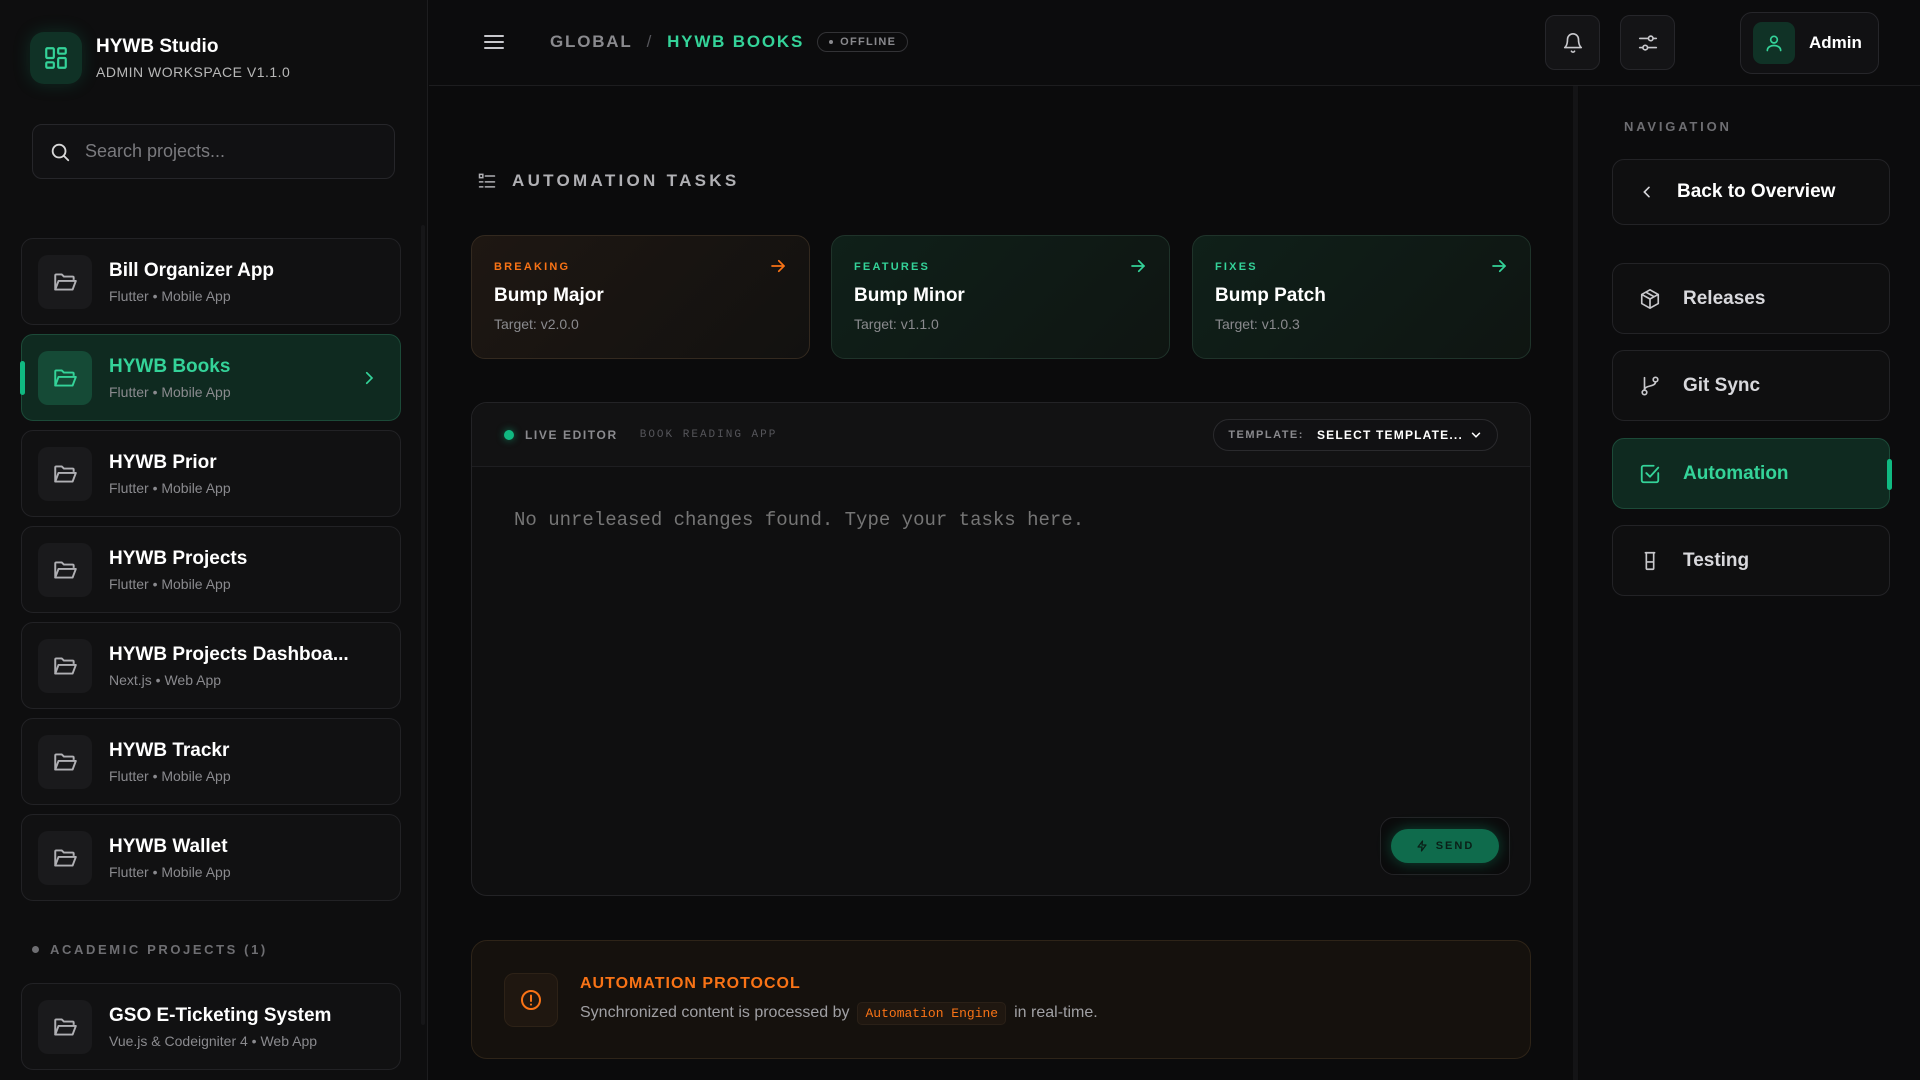 Image resolution: width=1920 pixels, height=1080 pixels. Describe the element at coordinates (170, 366) in the screenshot. I see `project-name: HYWB Books` at that location.